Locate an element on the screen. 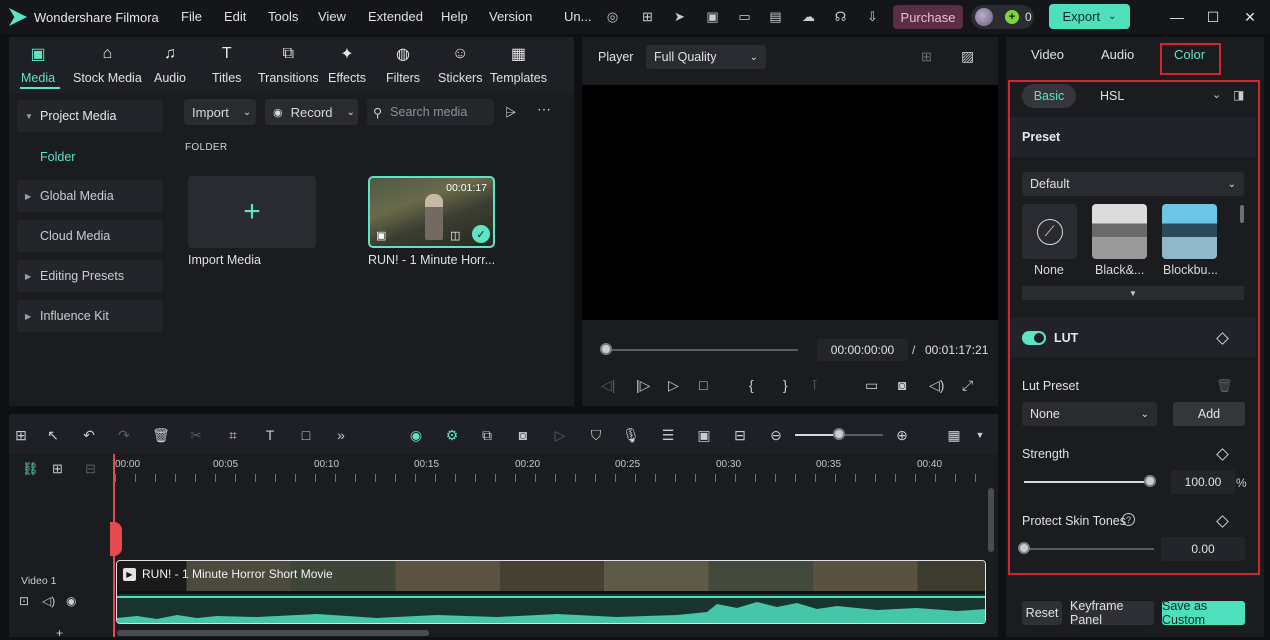  tab-audio: ♫ Audio is located at coordinates (170, 66).